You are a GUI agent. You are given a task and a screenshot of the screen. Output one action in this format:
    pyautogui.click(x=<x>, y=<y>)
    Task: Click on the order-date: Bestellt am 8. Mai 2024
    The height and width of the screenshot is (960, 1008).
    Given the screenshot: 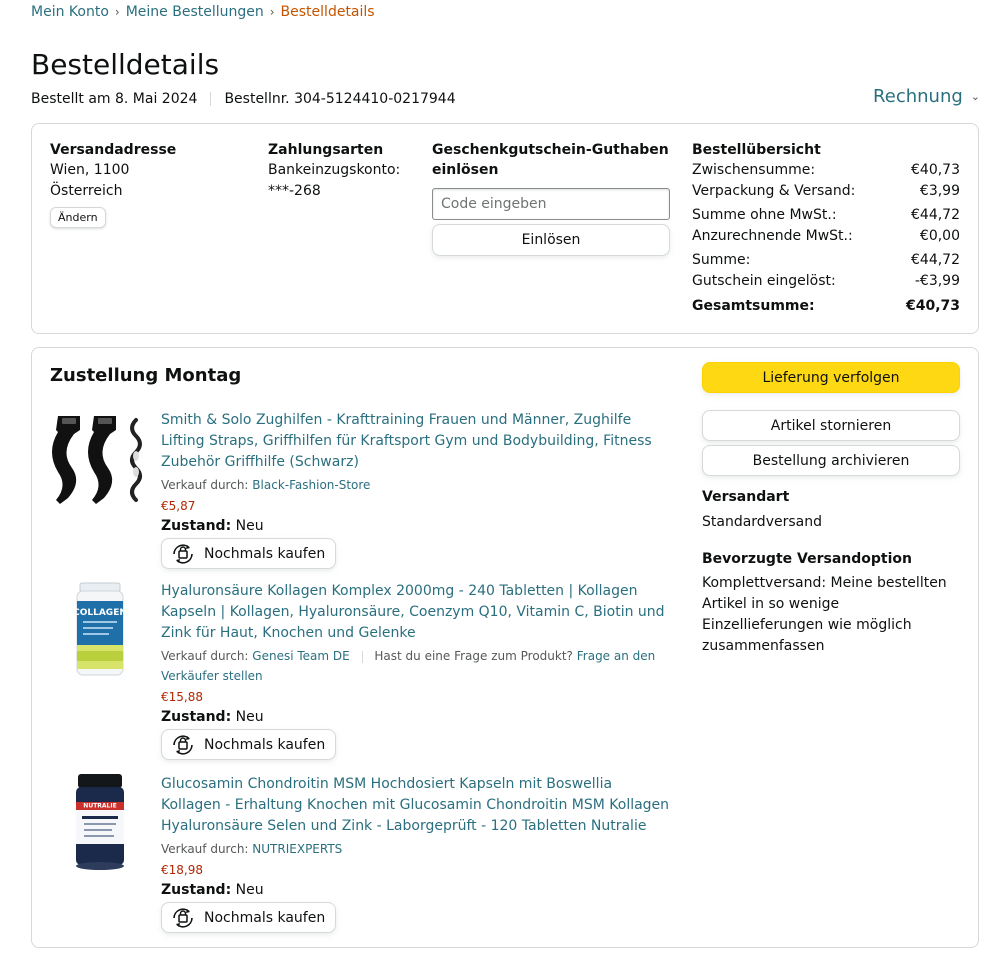 What is the action you would take?
    pyautogui.click(x=114, y=99)
    